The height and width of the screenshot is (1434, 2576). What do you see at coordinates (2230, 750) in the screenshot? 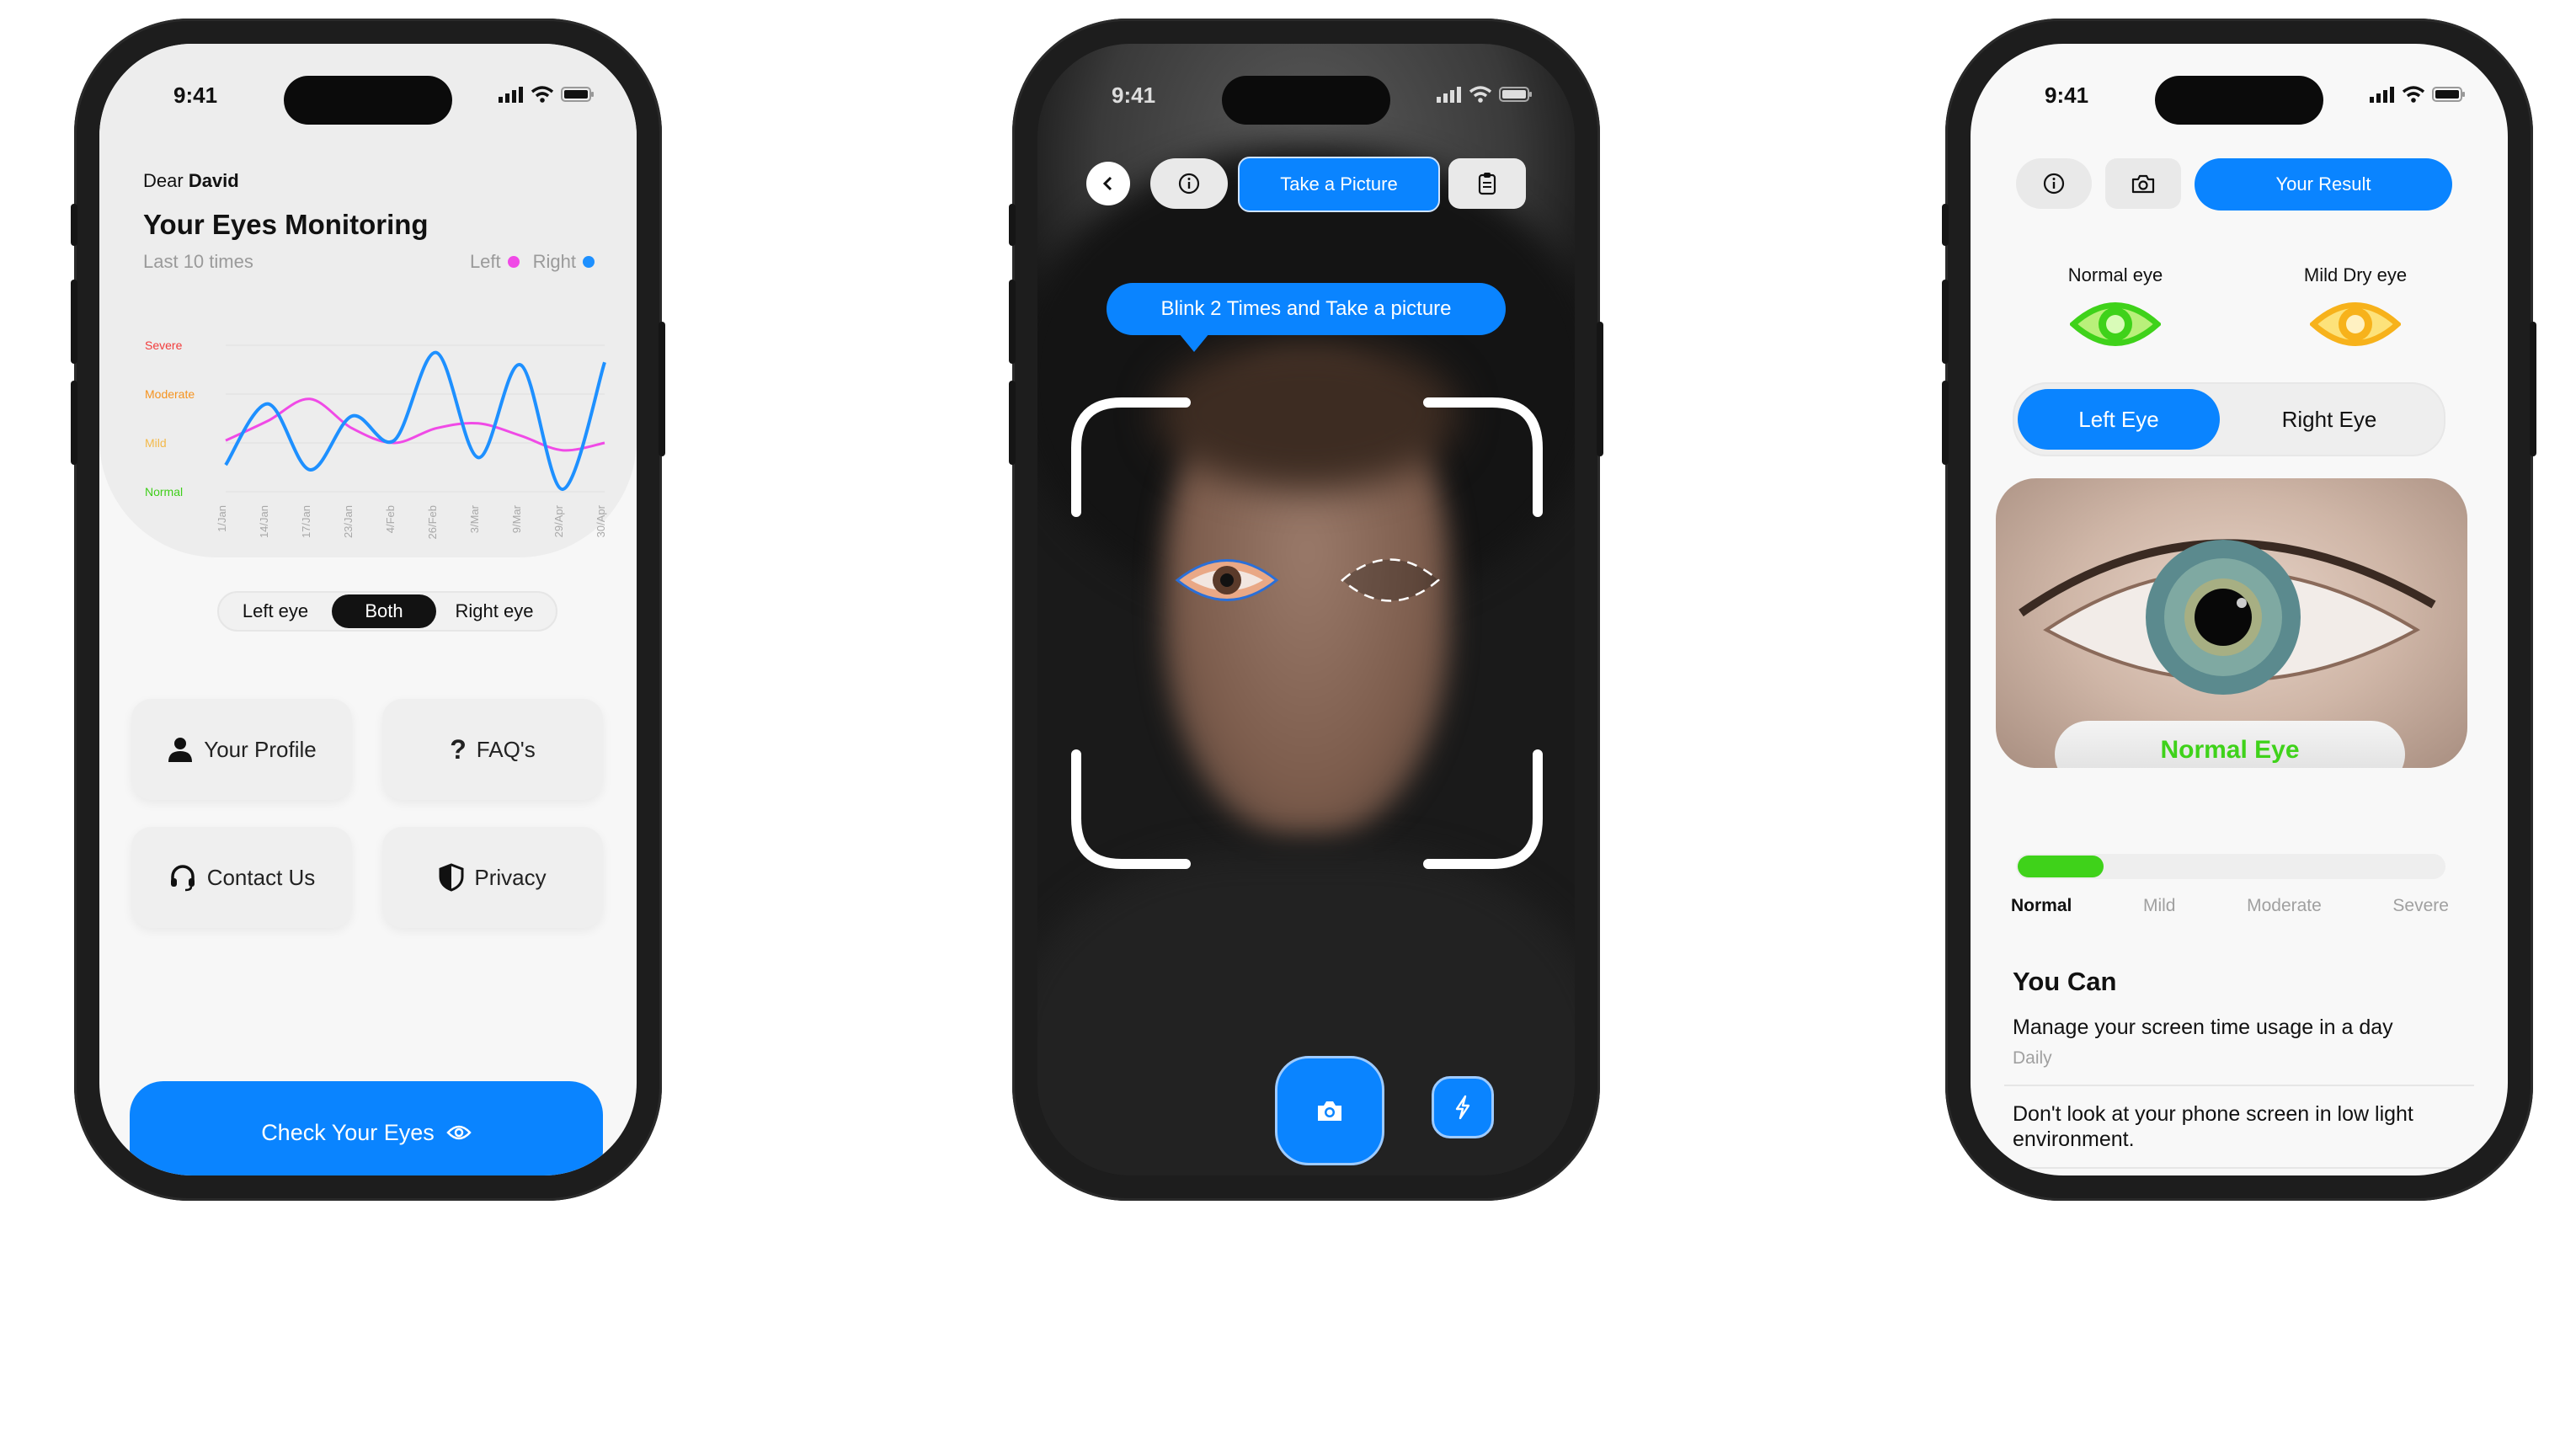
I see `normal-eye-result-label: Normal Eye` at bounding box center [2230, 750].